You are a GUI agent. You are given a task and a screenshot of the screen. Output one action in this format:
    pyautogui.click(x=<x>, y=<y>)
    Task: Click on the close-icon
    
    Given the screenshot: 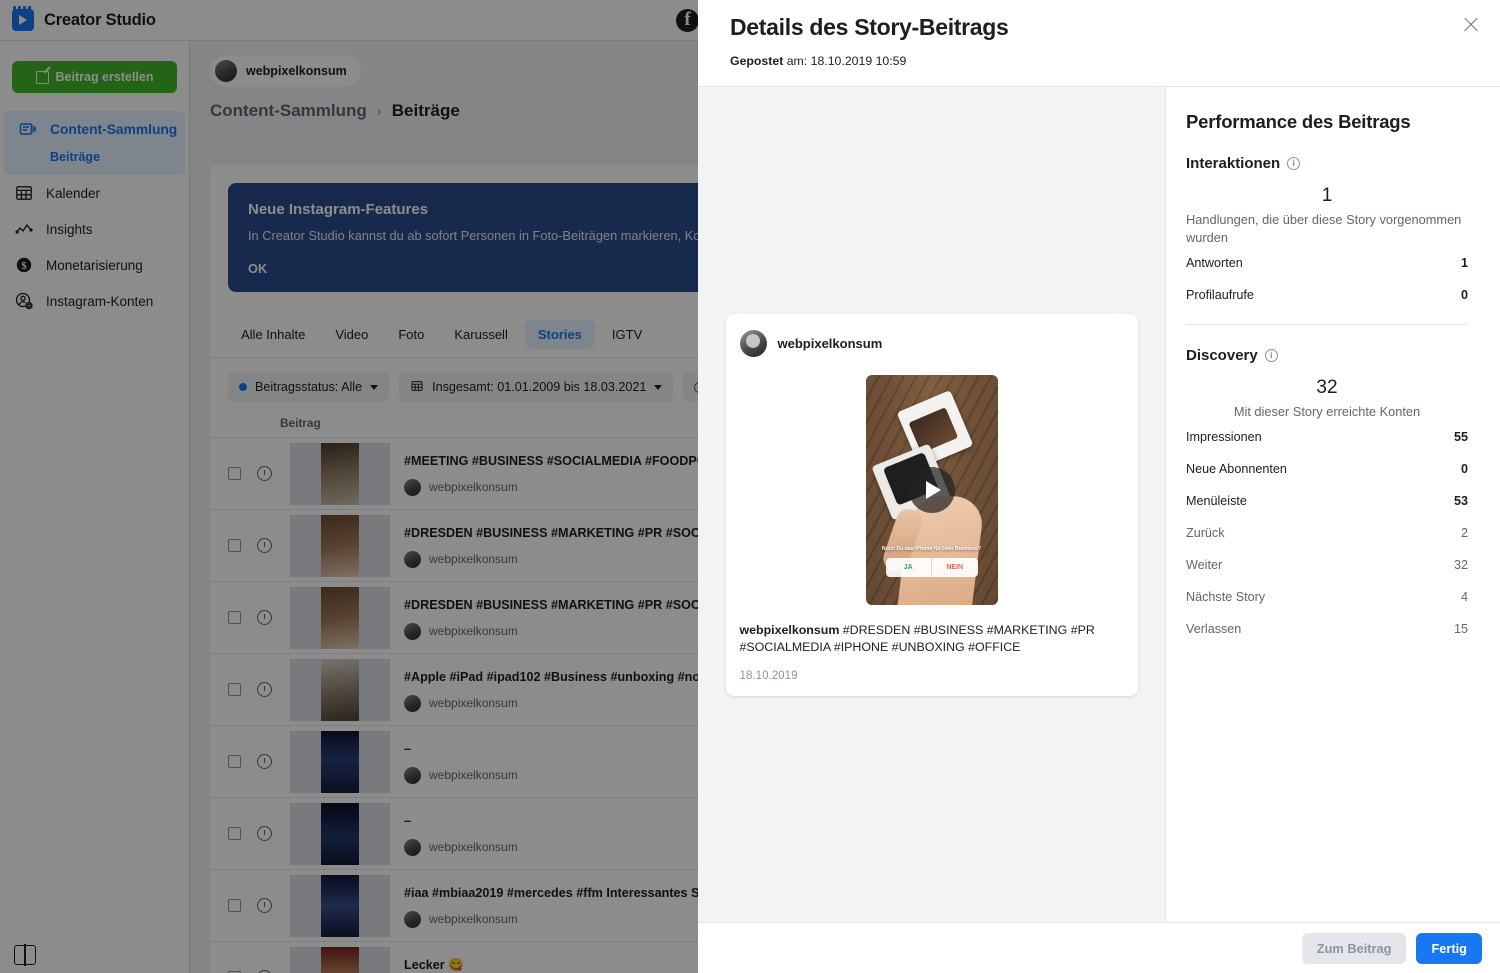 What is the action you would take?
    pyautogui.click(x=1471, y=25)
    